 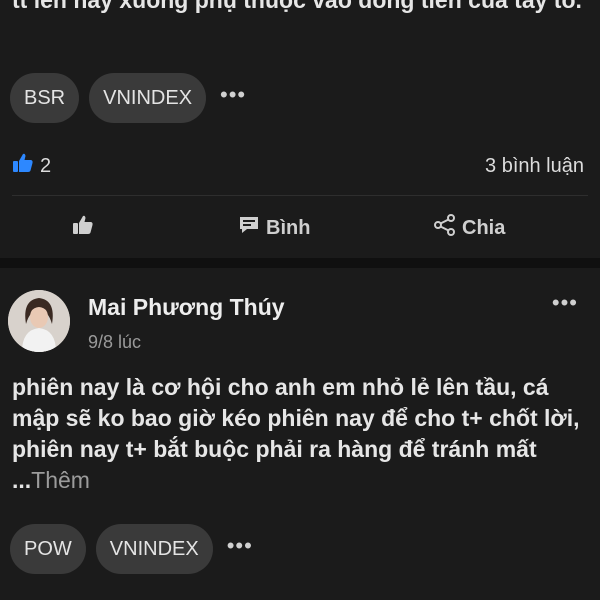 I want to click on like-count: 2, so click(x=46, y=165).